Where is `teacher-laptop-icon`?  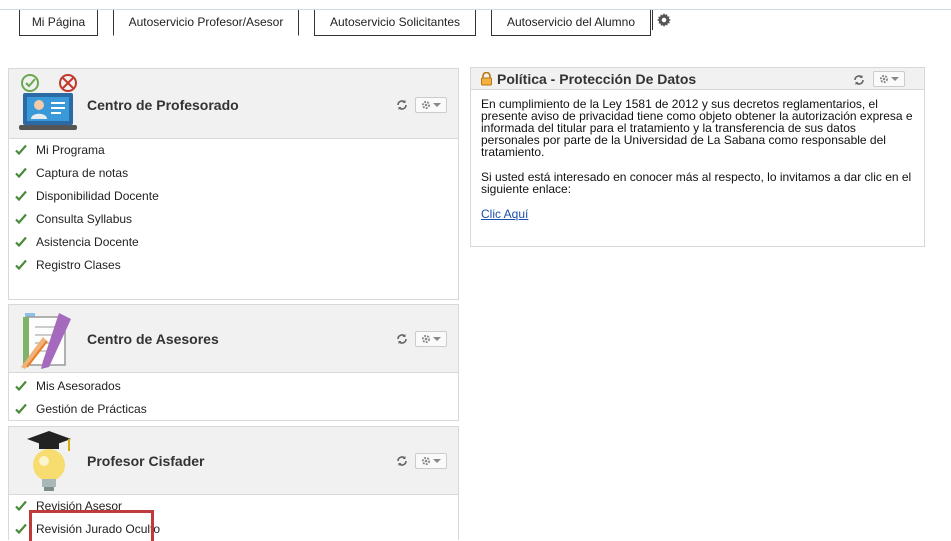 teacher-laptop-icon is located at coordinates (48, 102).